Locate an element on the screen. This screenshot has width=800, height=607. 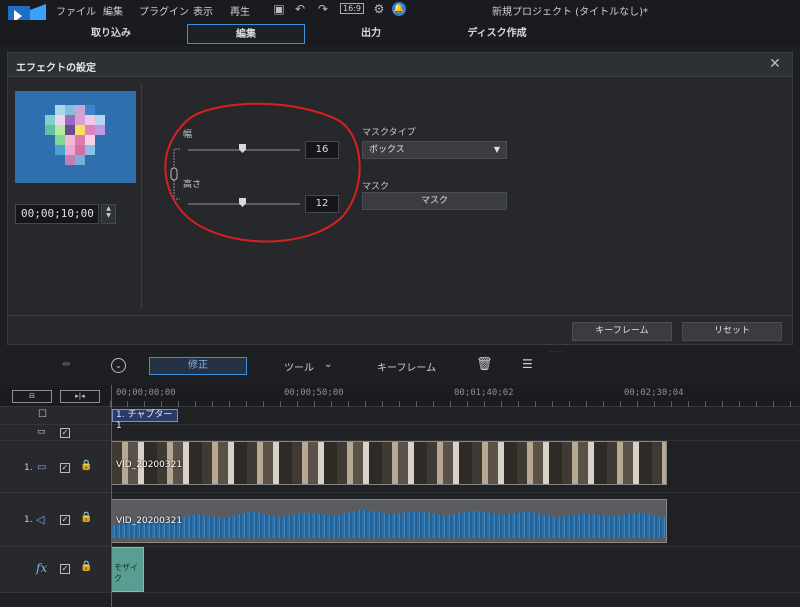
timecode-field: 00;00;10;00 is located at coordinates (57, 214).